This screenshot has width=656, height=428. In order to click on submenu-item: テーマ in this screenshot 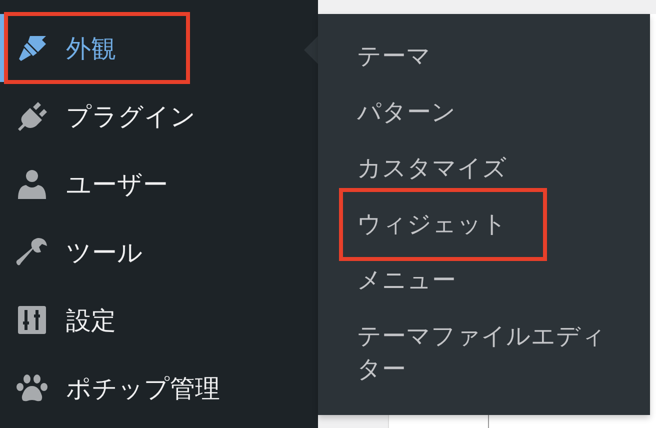, I will do `click(394, 56)`.